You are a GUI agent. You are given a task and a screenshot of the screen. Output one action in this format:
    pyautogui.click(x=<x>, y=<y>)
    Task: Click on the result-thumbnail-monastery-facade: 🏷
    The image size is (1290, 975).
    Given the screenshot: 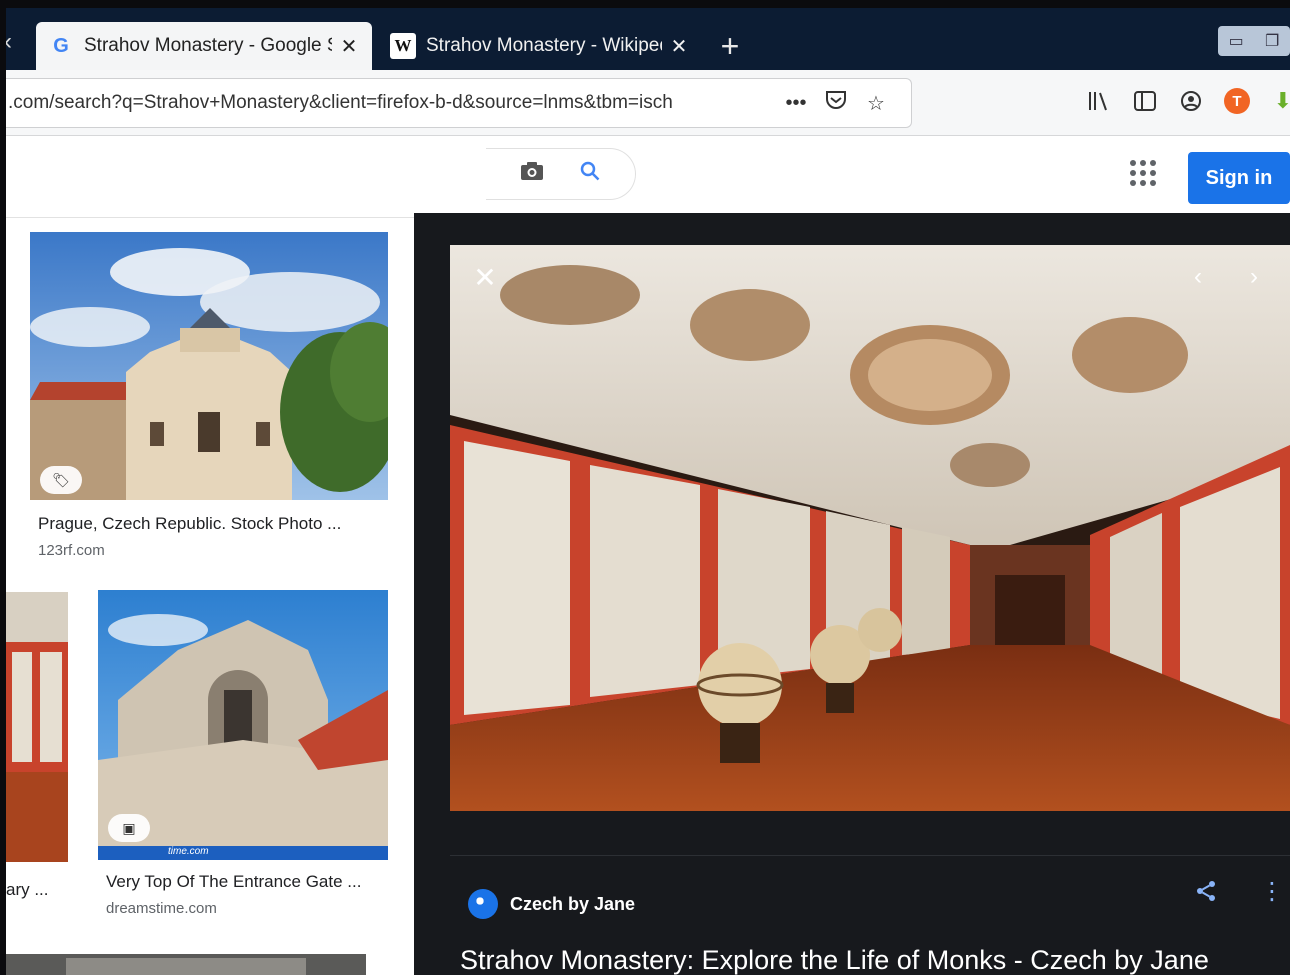 What is the action you would take?
    pyautogui.click(x=209, y=366)
    